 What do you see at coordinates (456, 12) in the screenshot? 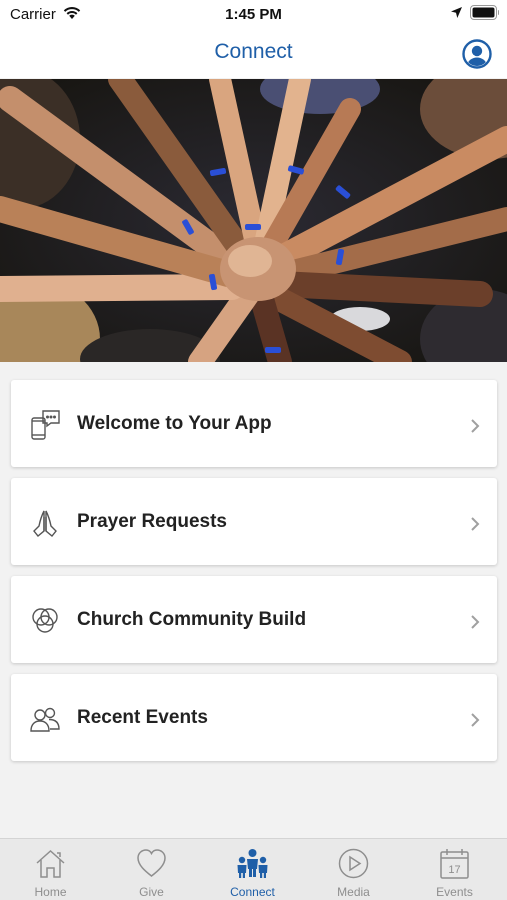
I see `location-arrow-icon` at bounding box center [456, 12].